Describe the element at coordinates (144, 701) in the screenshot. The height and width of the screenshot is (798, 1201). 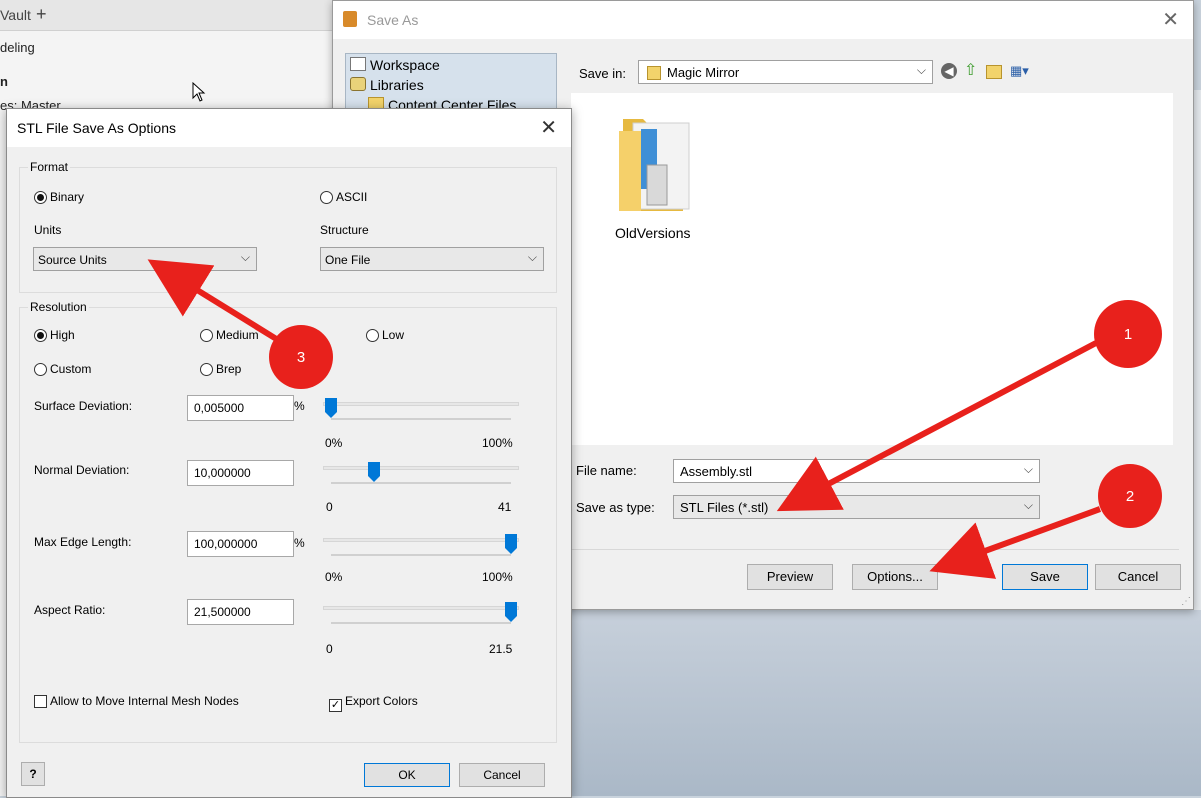
I see `checkbox-label: Allow to Move Internal Mesh Nodes` at that location.